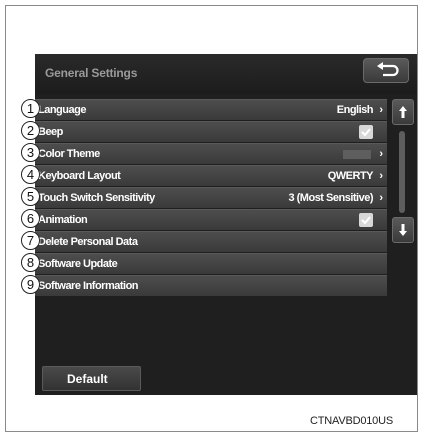 This screenshot has height=437, width=422. I want to click on row-label: Animation, so click(63, 220).